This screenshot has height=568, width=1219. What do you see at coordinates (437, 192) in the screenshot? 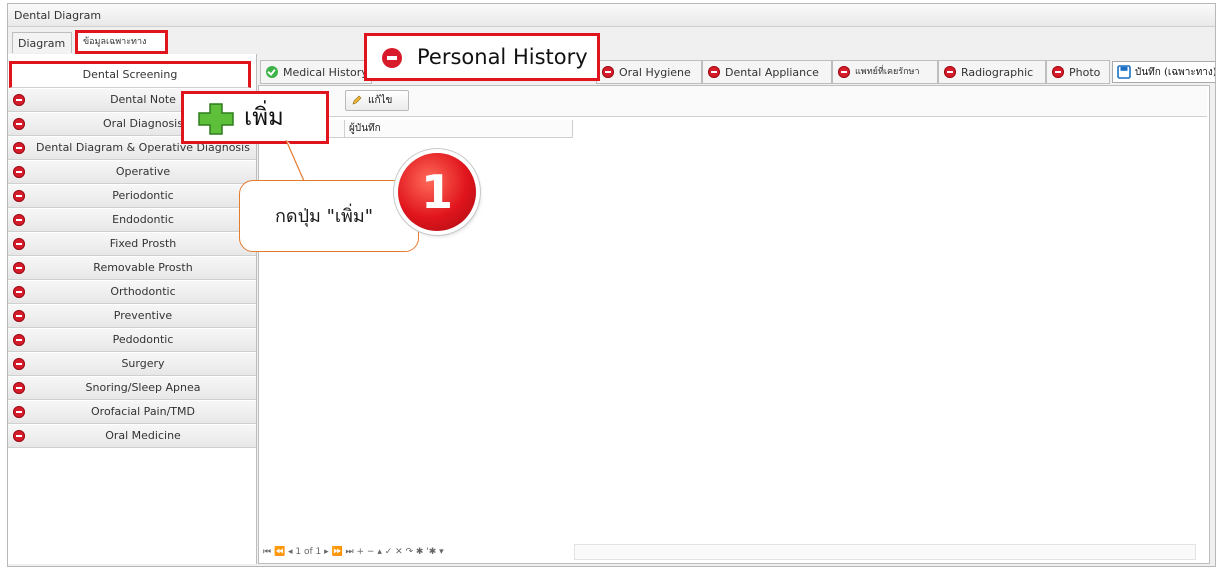
I see `step-number-badge: 1` at bounding box center [437, 192].